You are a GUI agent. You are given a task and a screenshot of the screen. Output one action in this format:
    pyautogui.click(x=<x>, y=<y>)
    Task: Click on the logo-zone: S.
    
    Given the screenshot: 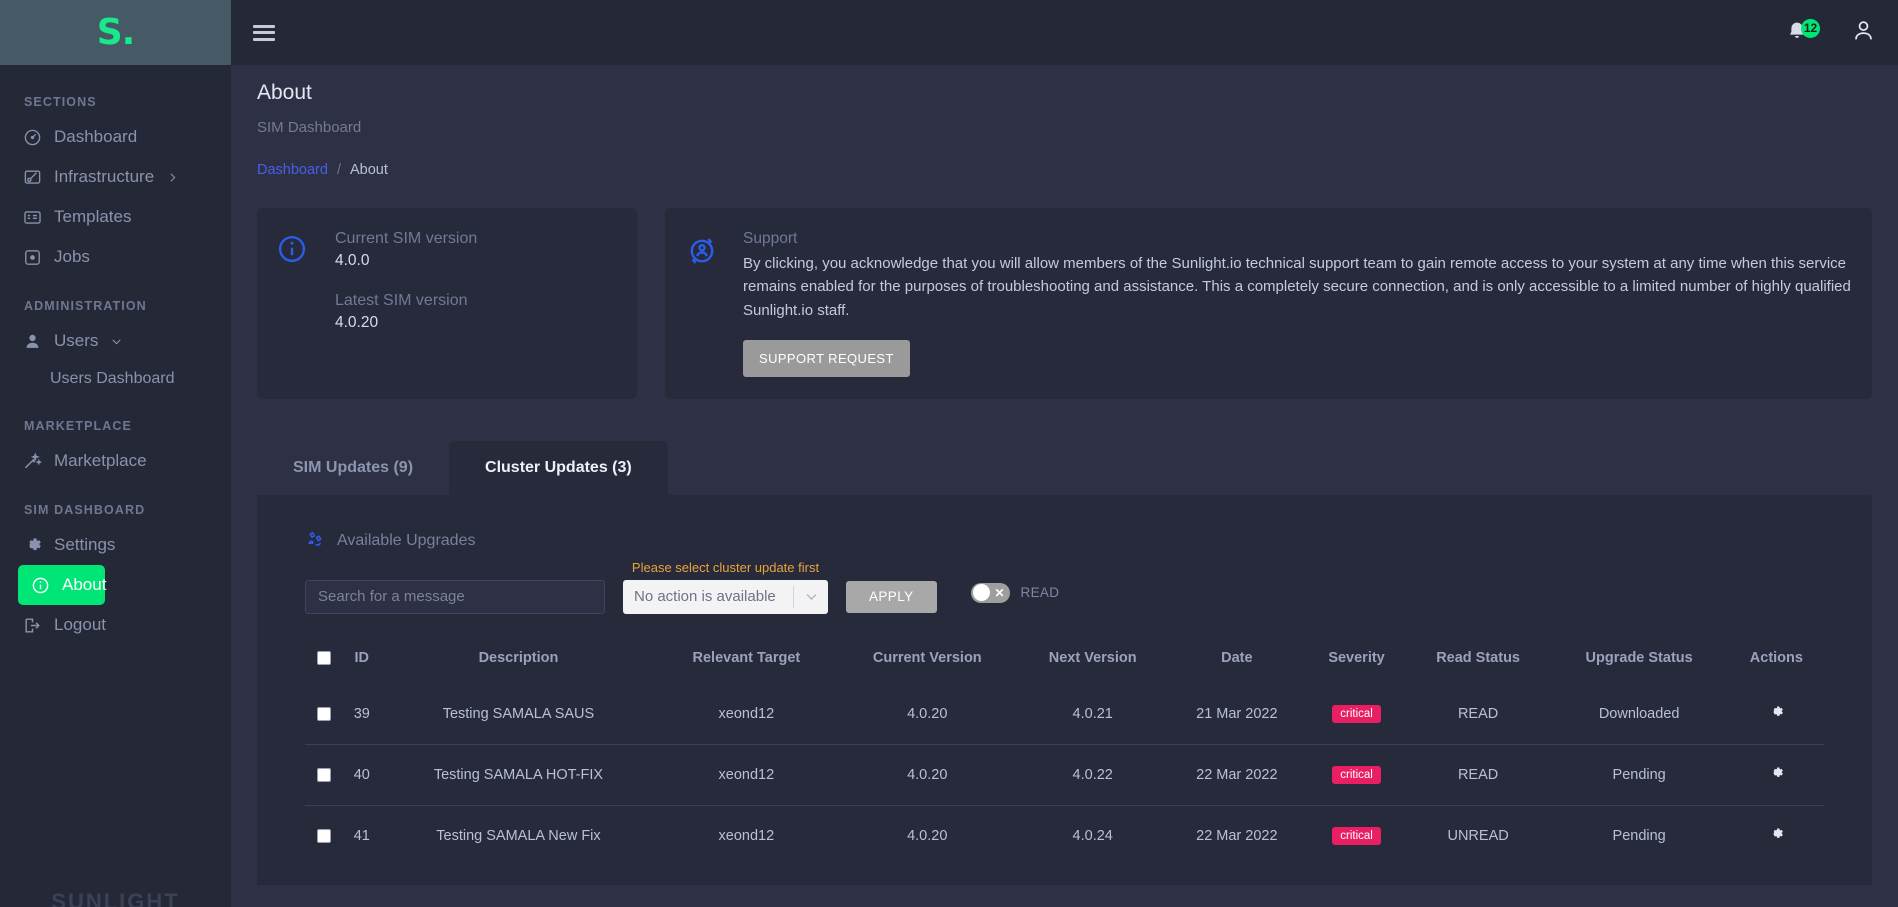 What is the action you would take?
    pyautogui.click(x=115, y=32)
    